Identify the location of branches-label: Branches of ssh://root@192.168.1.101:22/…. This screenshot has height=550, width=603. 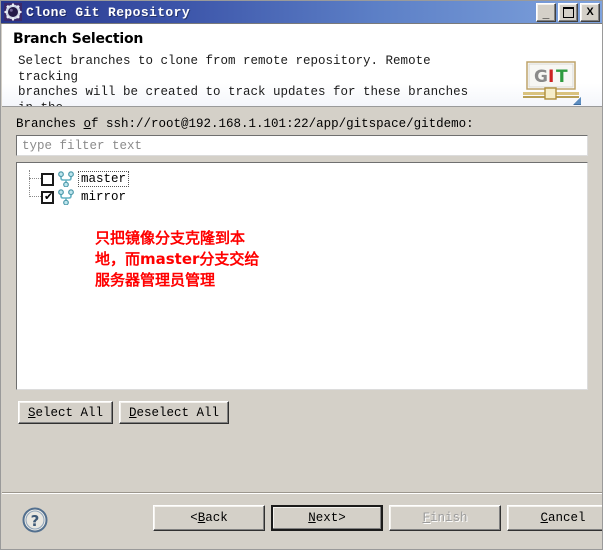
(245, 124).